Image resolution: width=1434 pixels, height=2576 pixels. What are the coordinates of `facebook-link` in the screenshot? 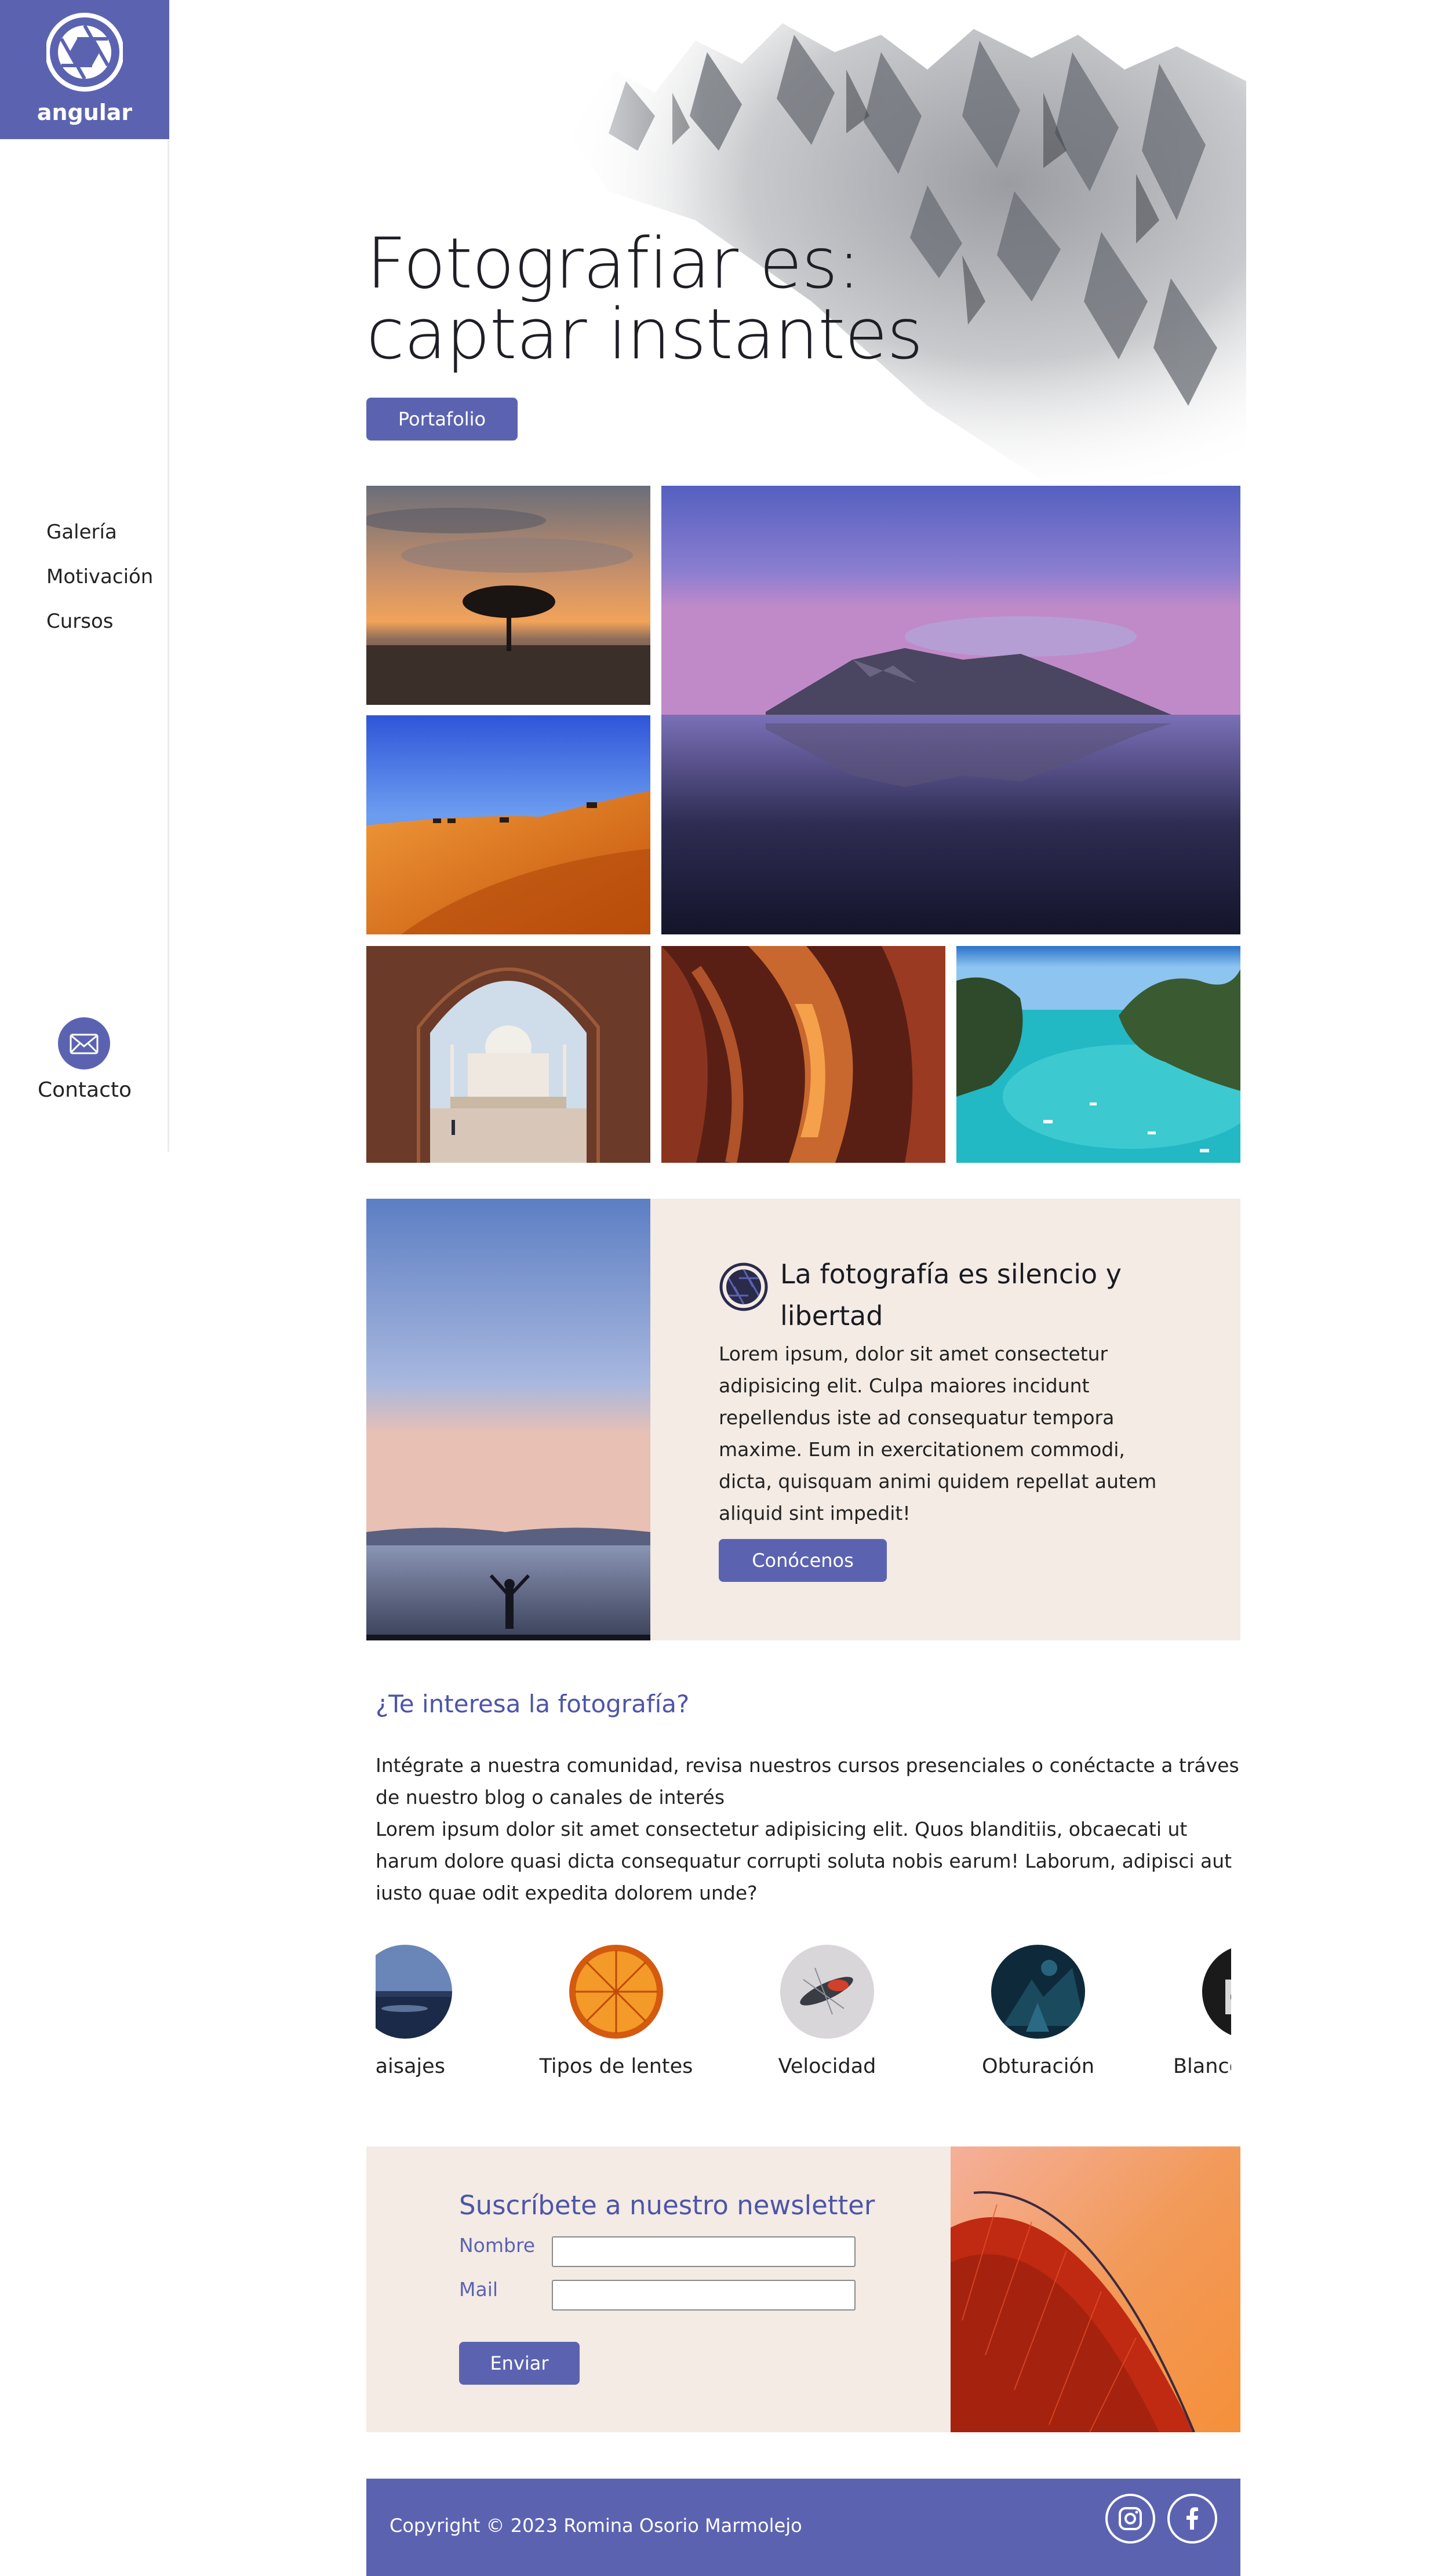 It's located at (1192, 2519).